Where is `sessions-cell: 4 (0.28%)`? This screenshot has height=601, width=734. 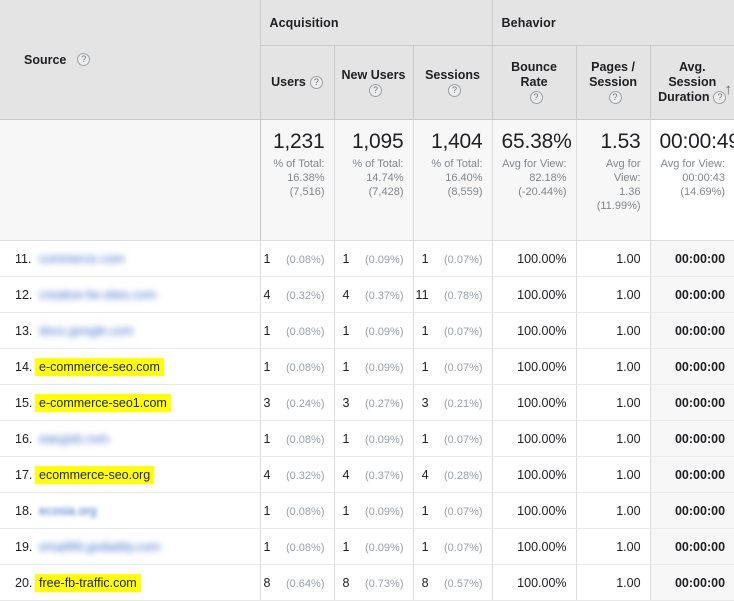
sessions-cell: 4 (0.28%) is located at coordinates (453, 474).